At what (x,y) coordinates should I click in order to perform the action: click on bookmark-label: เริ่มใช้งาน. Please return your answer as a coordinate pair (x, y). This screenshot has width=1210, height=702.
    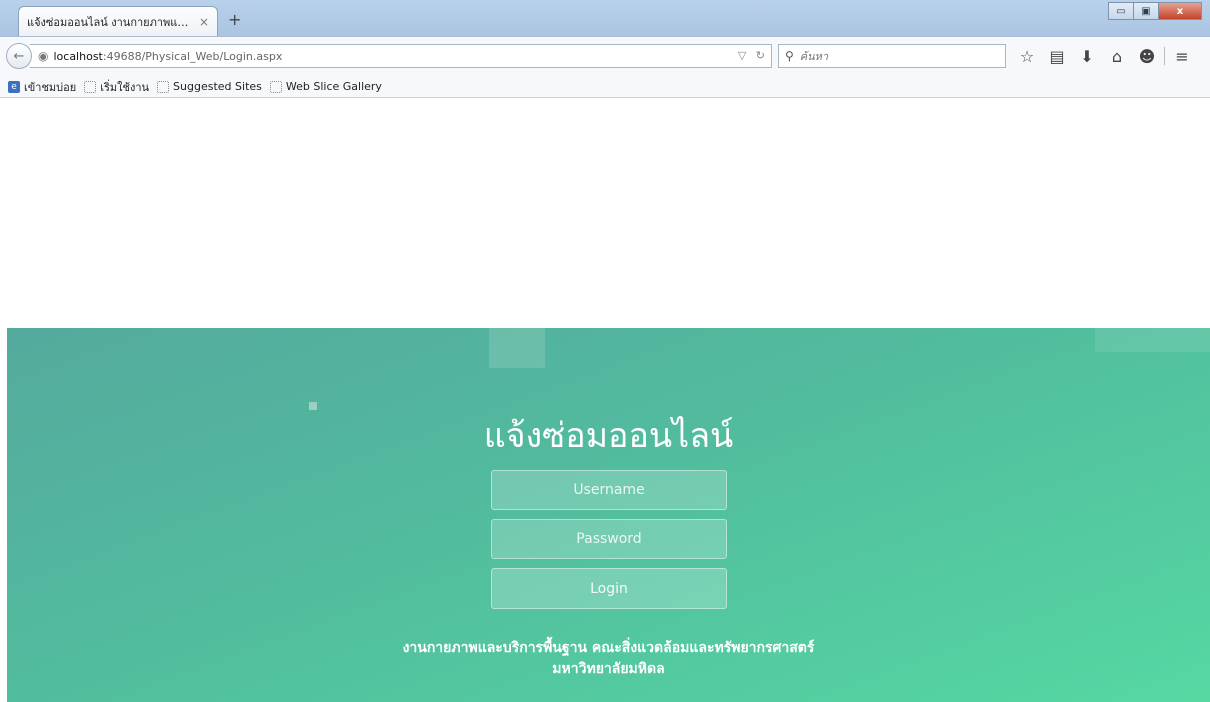
    Looking at the image, I should click on (125, 87).